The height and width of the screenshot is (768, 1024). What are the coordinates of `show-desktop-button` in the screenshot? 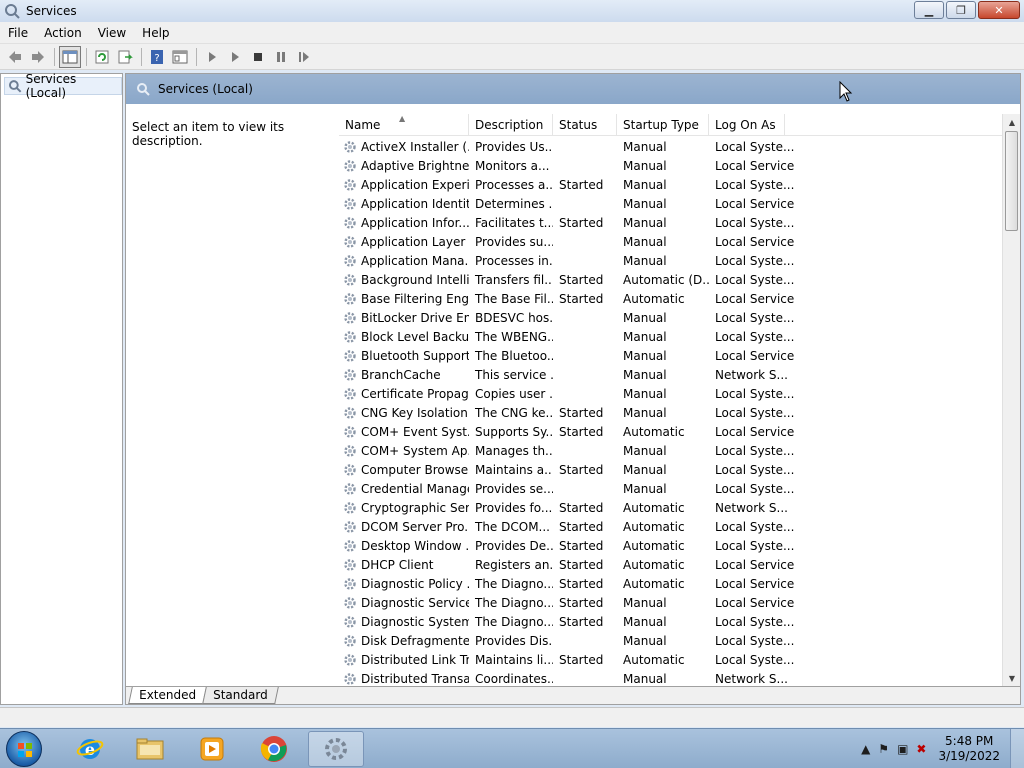 It's located at (1017, 748).